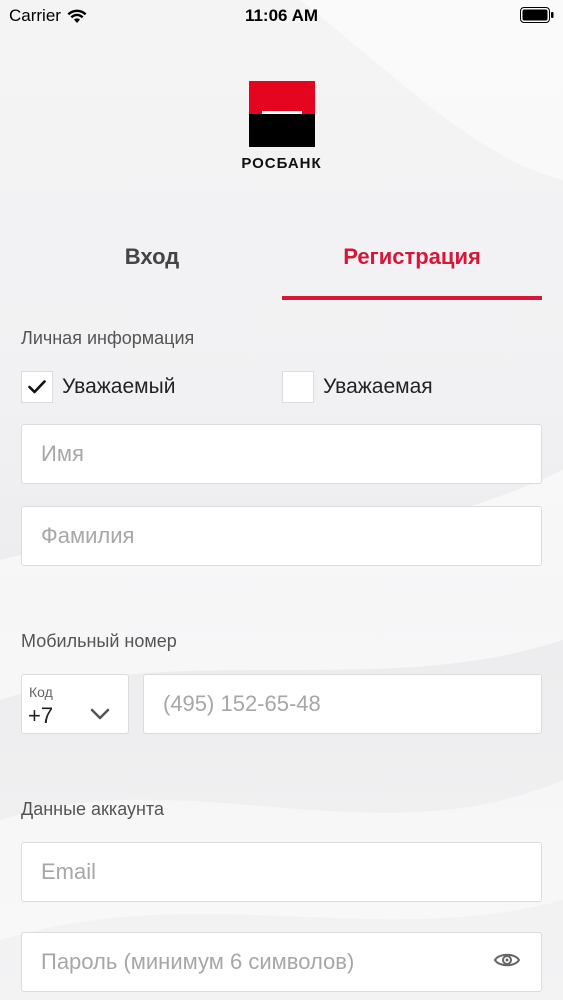 The width and height of the screenshot is (563, 1000). I want to click on last-name-input, so click(281, 536).